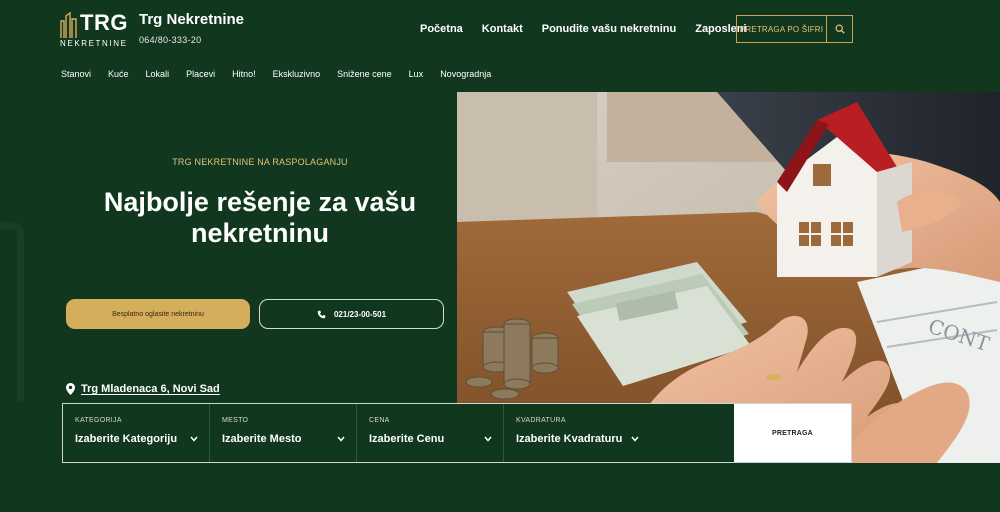 The height and width of the screenshot is (512, 1000). I want to click on brand-phone: 064/80-333-20, so click(170, 40).